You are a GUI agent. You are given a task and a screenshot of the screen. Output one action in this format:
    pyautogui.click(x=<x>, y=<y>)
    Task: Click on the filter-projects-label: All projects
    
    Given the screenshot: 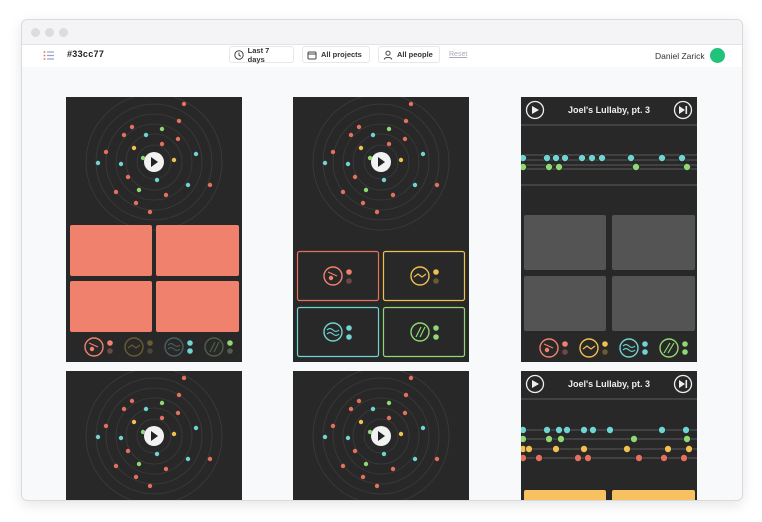 What is the action you would take?
    pyautogui.click(x=341, y=54)
    